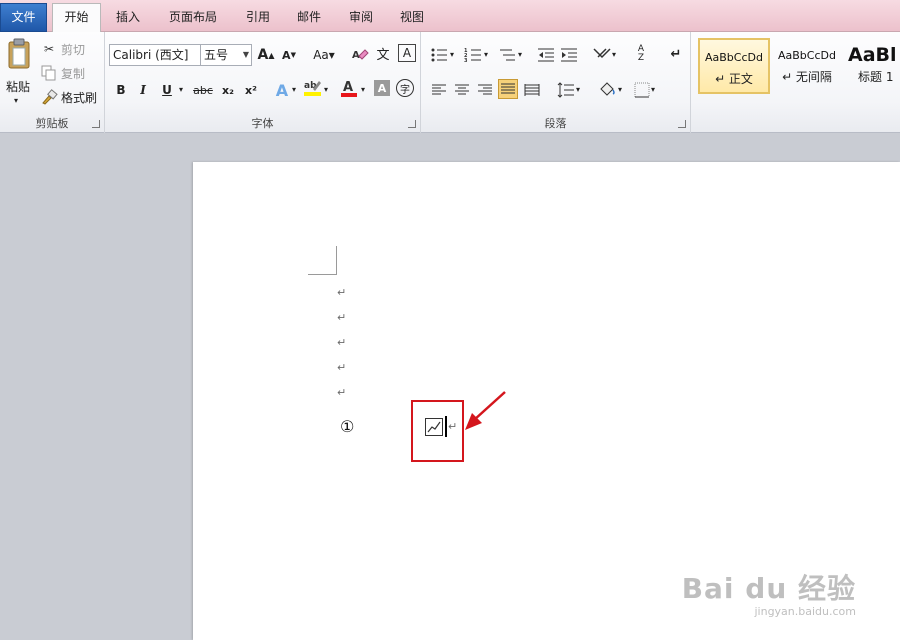 The height and width of the screenshot is (640, 900). I want to click on font-color-icon: A, so click(349, 88).